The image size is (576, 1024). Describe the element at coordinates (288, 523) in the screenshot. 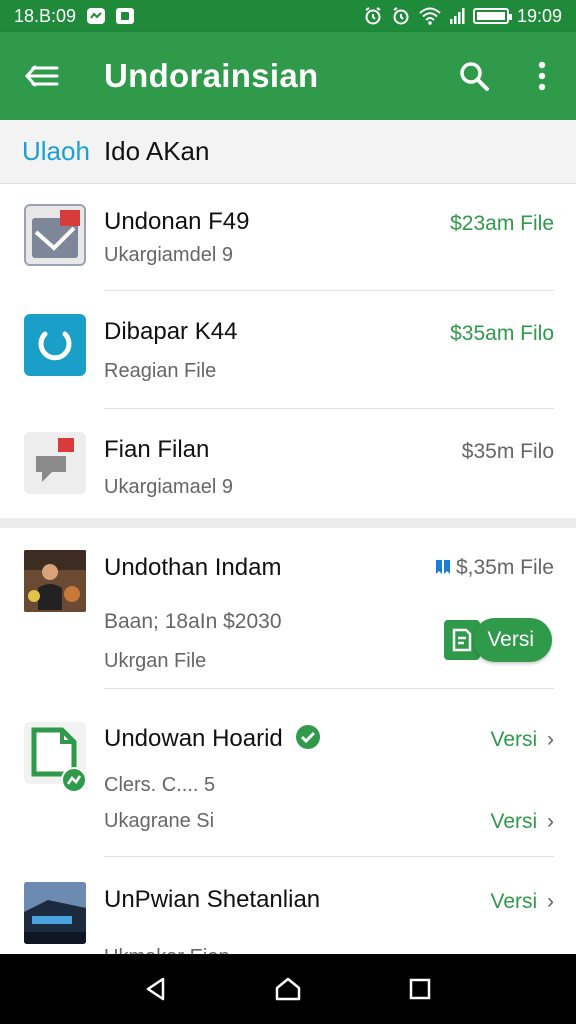

I see `section-gap` at that location.